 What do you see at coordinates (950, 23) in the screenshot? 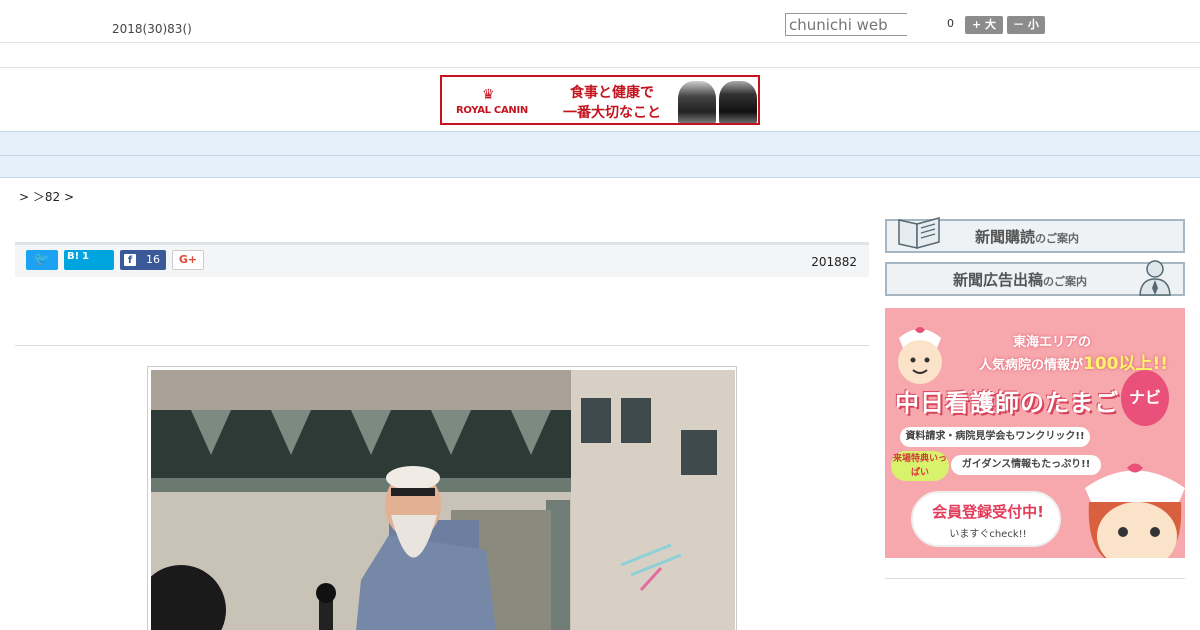
I see `font-size-indicator: 0` at bounding box center [950, 23].